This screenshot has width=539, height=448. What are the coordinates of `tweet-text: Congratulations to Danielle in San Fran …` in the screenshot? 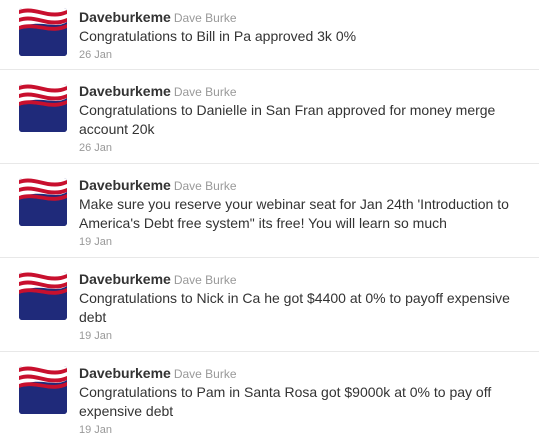 It's located at (287, 119).